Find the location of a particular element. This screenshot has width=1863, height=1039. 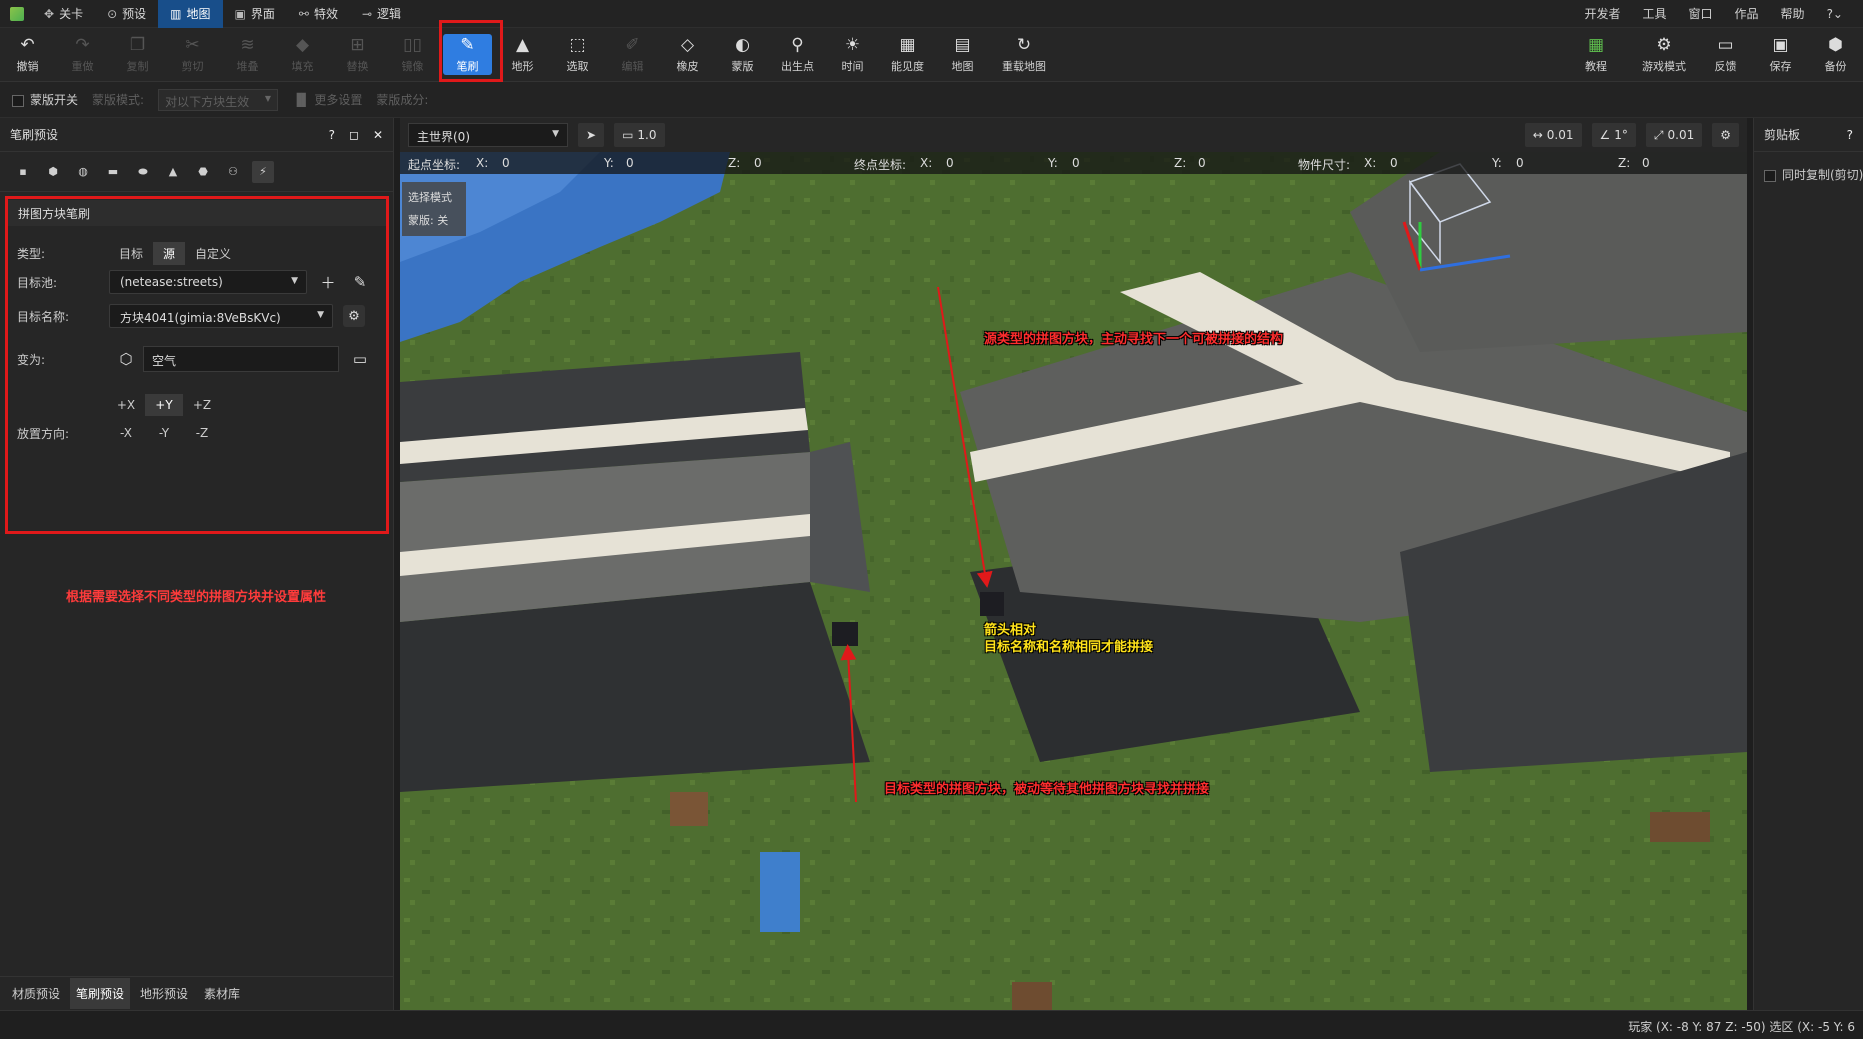

time-button: ☀ 时间 is located at coordinates (852, 54).